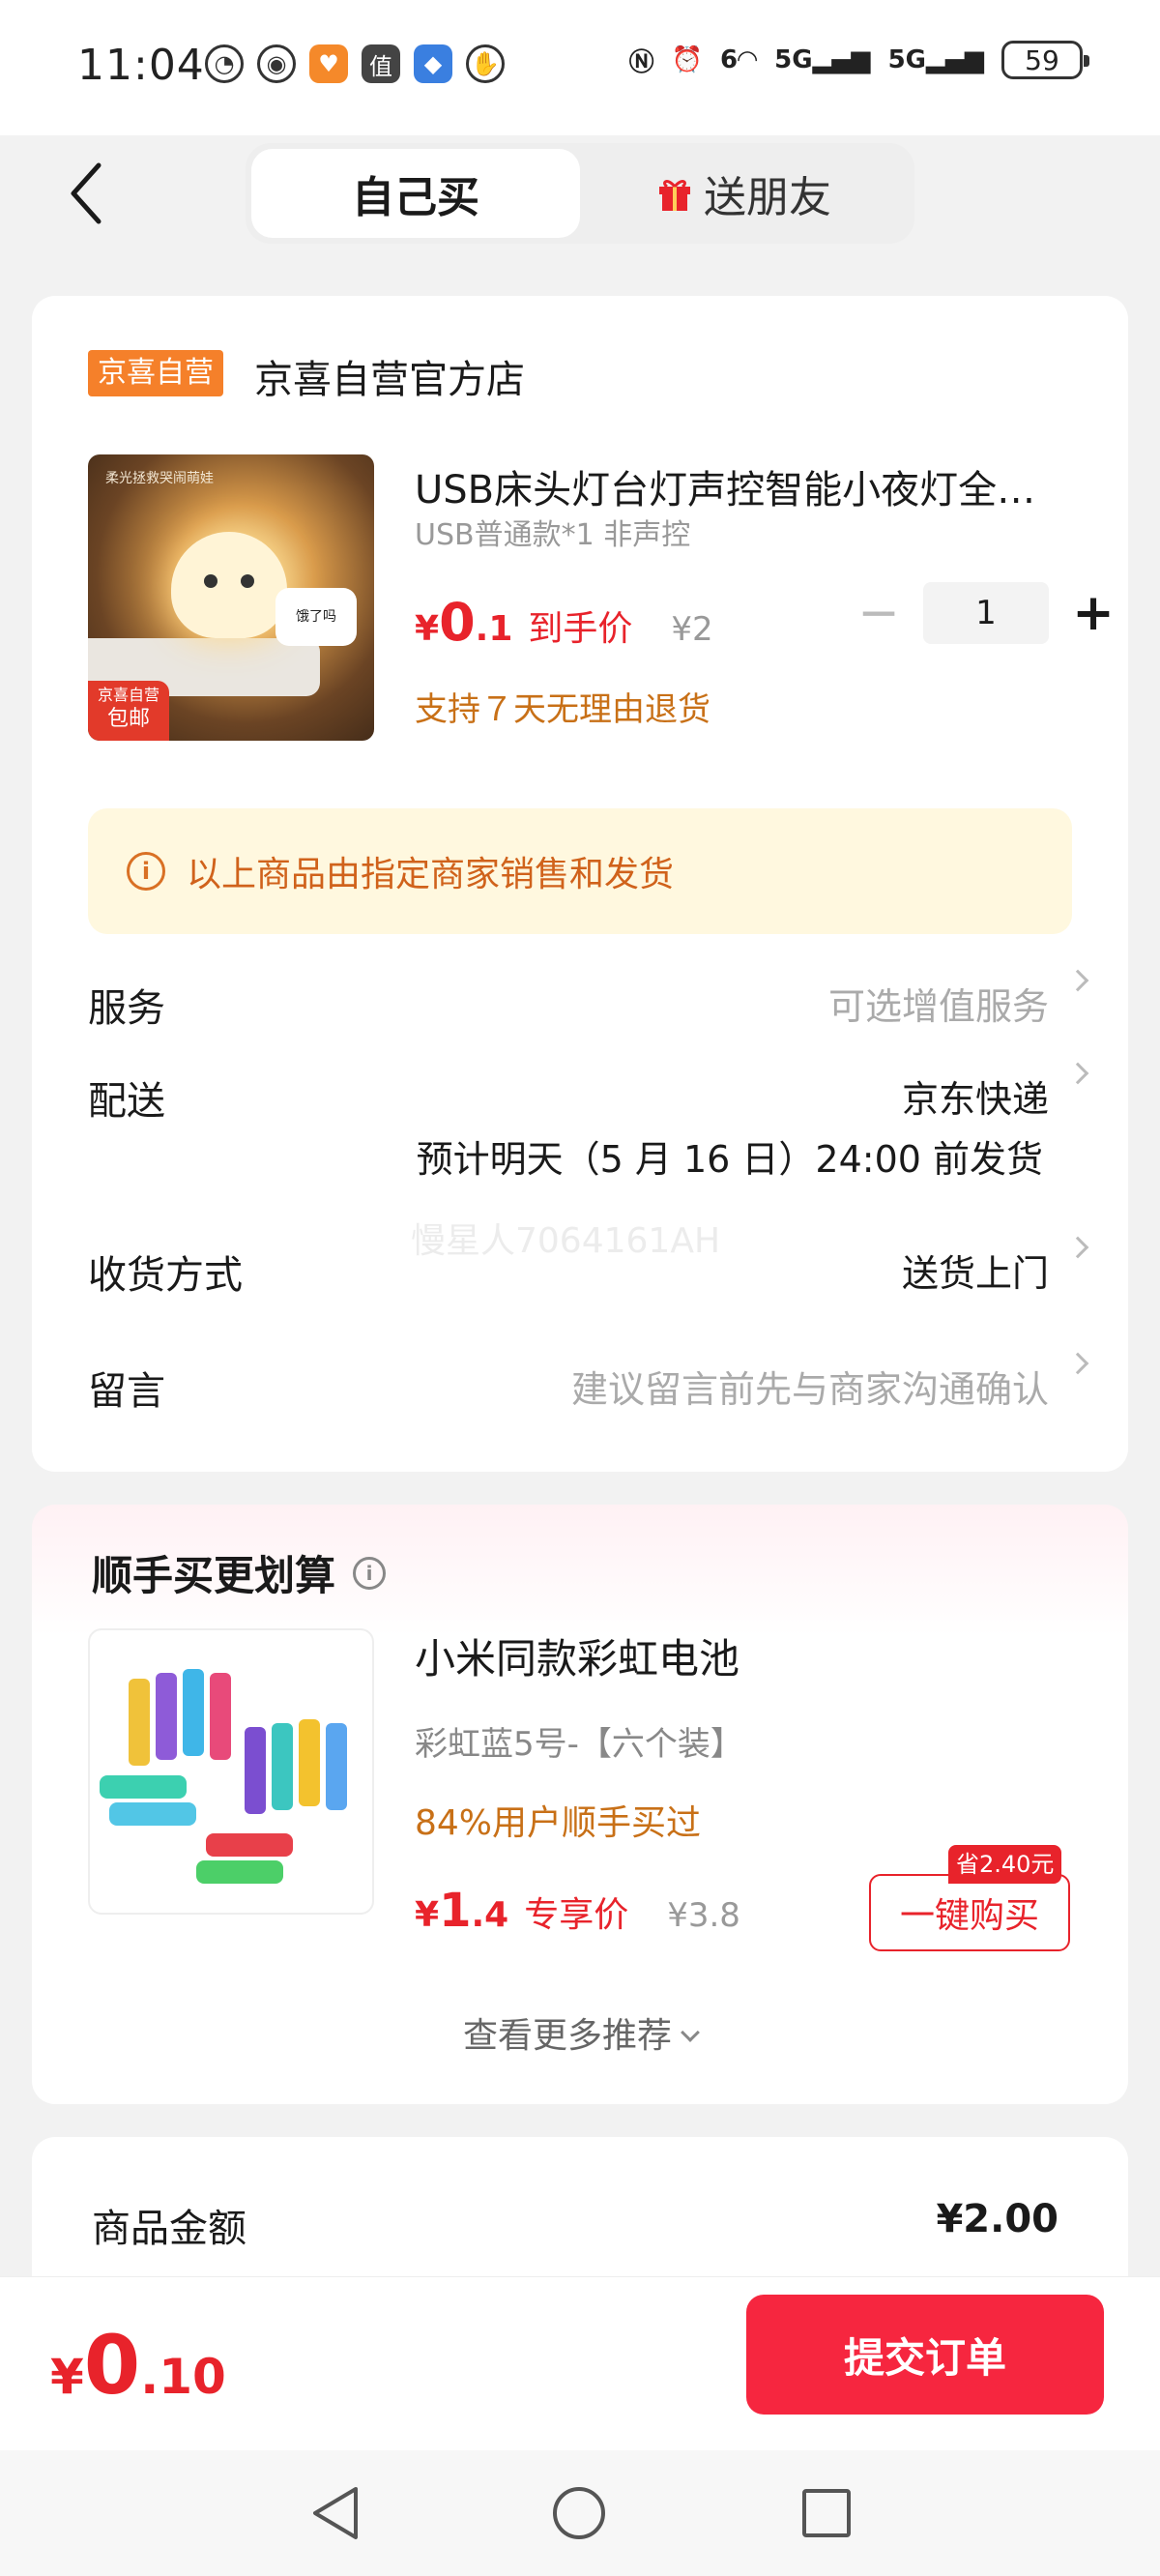  Describe the element at coordinates (578, 1655) in the screenshot. I see `recommend-item-name: 小米同款彩虹电池` at that location.